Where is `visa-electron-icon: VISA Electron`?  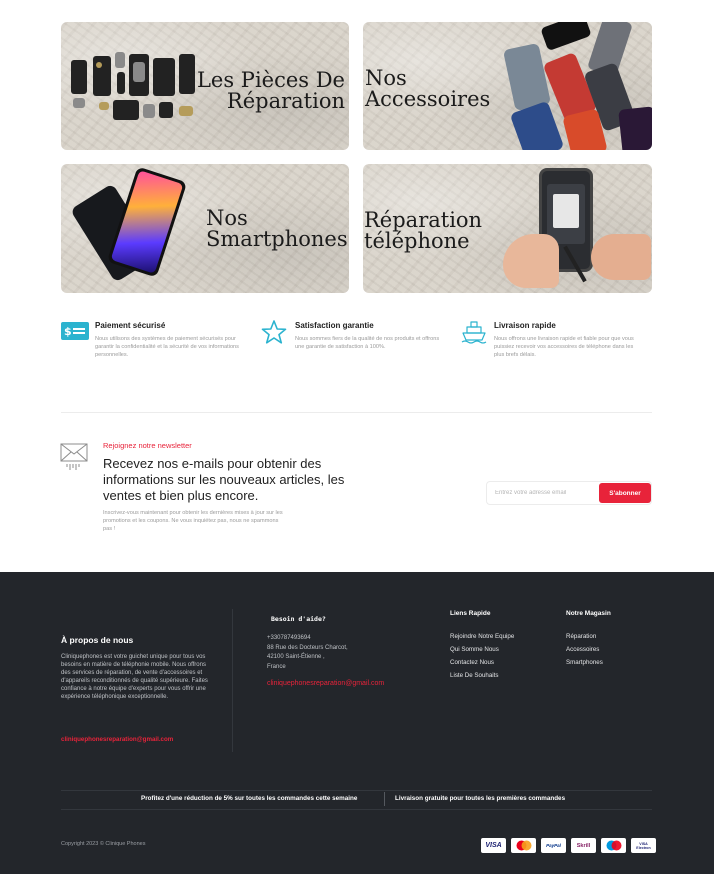 visa-electron-icon: VISA Electron is located at coordinates (643, 845).